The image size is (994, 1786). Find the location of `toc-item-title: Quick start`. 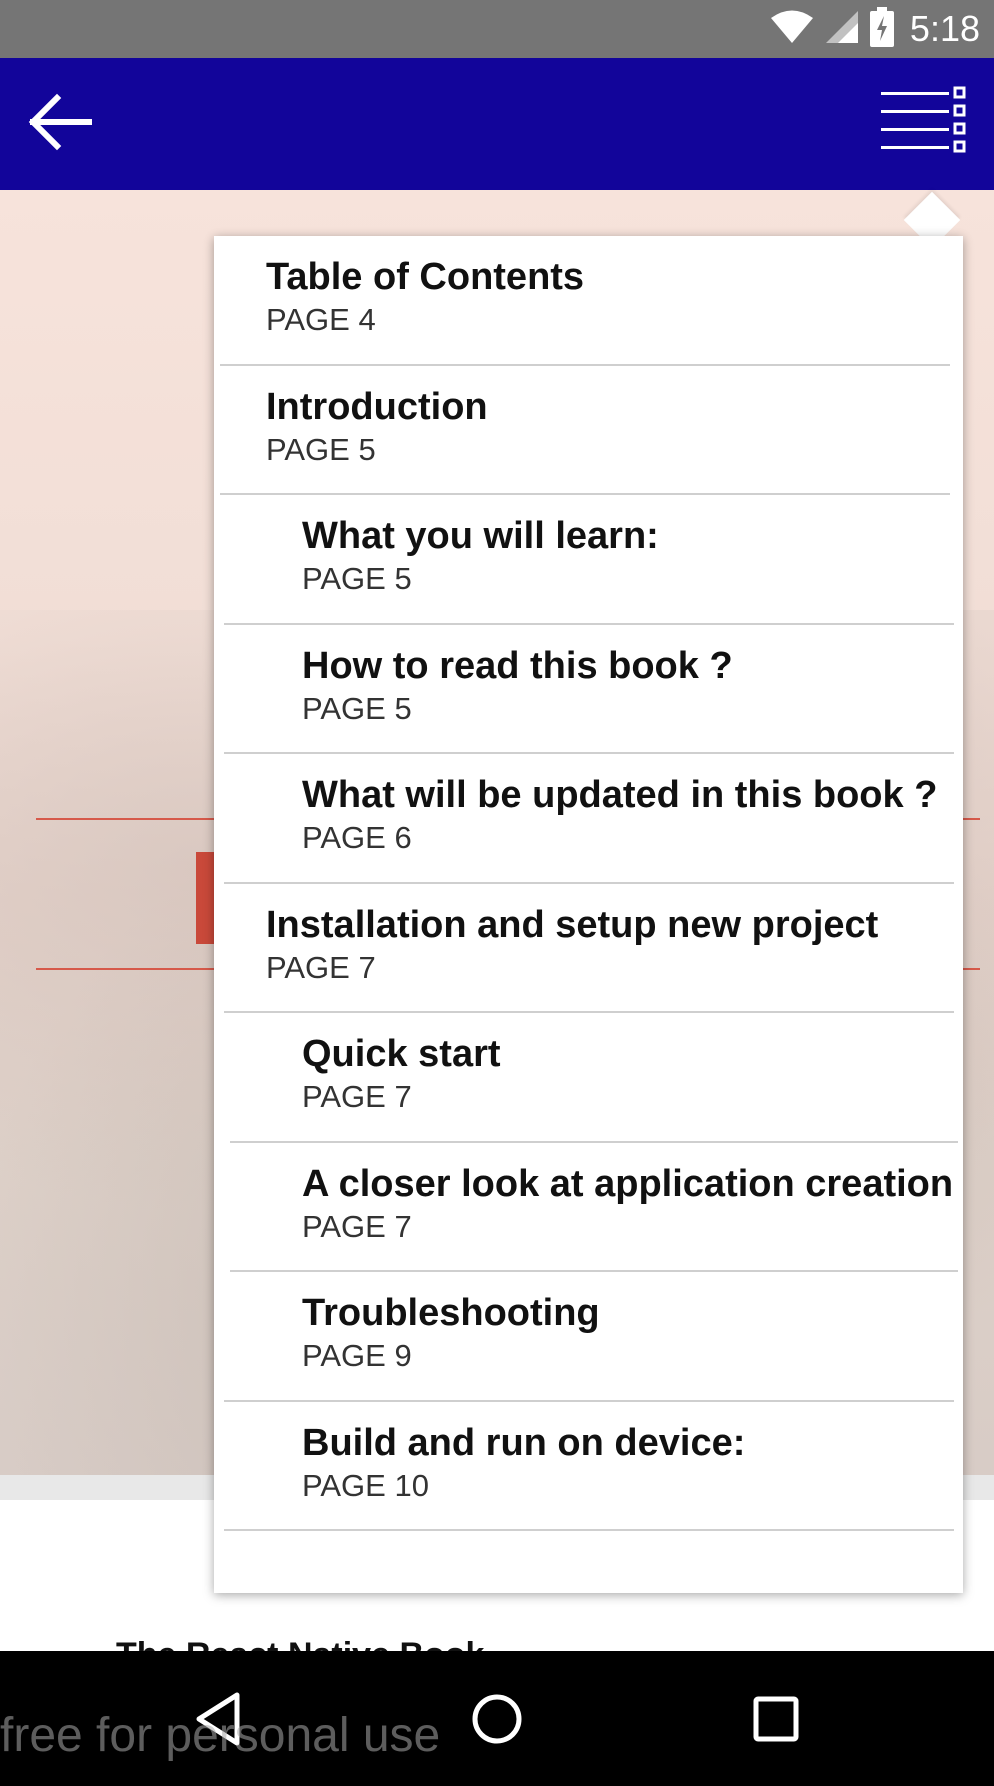

toc-item-title: Quick start is located at coordinates (401, 1054).